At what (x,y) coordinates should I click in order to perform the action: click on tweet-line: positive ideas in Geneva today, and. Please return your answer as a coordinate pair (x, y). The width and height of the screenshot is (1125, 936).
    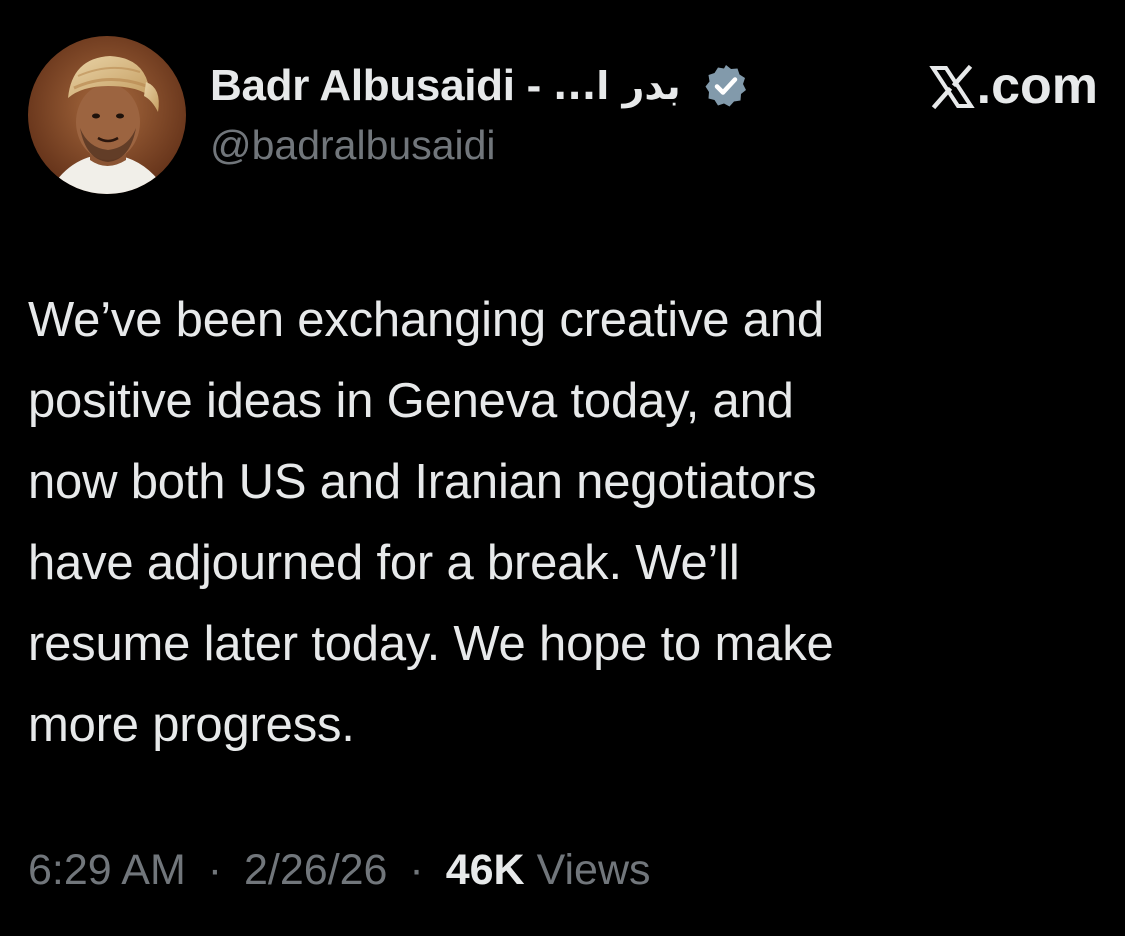
    Looking at the image, I should click on (411, 401).